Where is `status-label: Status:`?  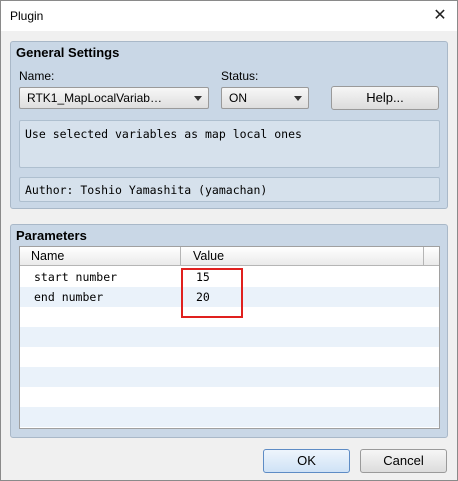
status-label: Status: is located at coordinates (240, 76).